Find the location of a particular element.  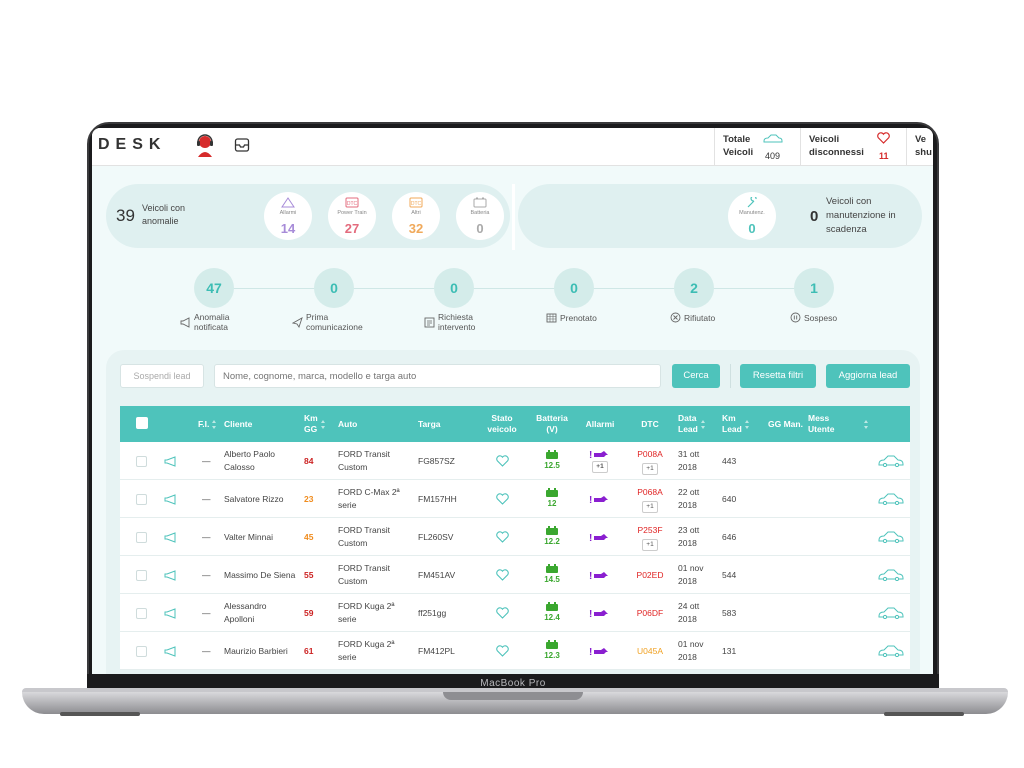

select-all-checkbox is located at coordinates (142, 423).